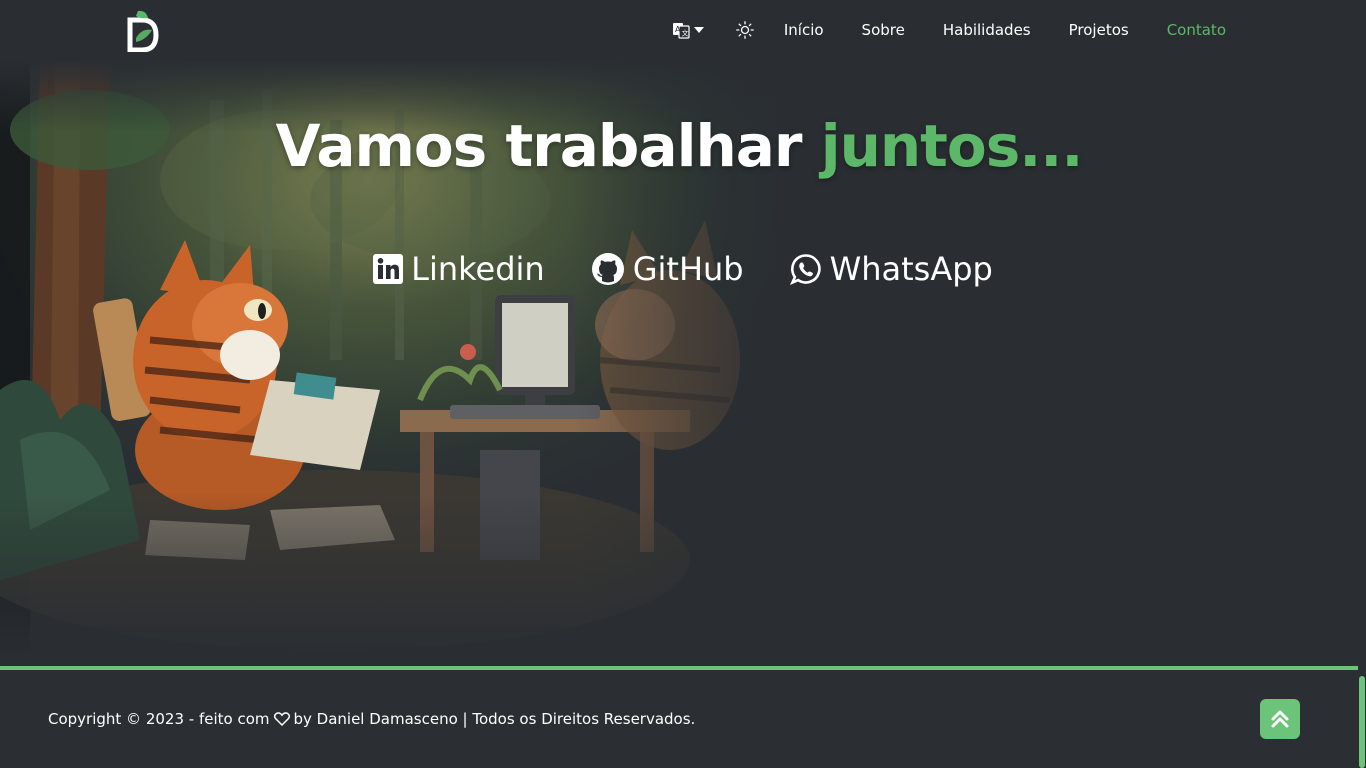 This screenshot has height=768, width=1366. I want to click on back-to-top-button, so click(1280, 719).